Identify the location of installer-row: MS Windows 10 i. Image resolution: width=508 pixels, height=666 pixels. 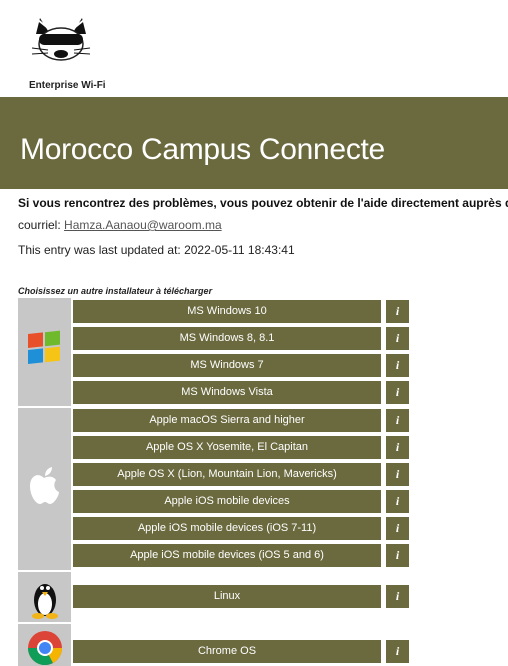
(241, 311).